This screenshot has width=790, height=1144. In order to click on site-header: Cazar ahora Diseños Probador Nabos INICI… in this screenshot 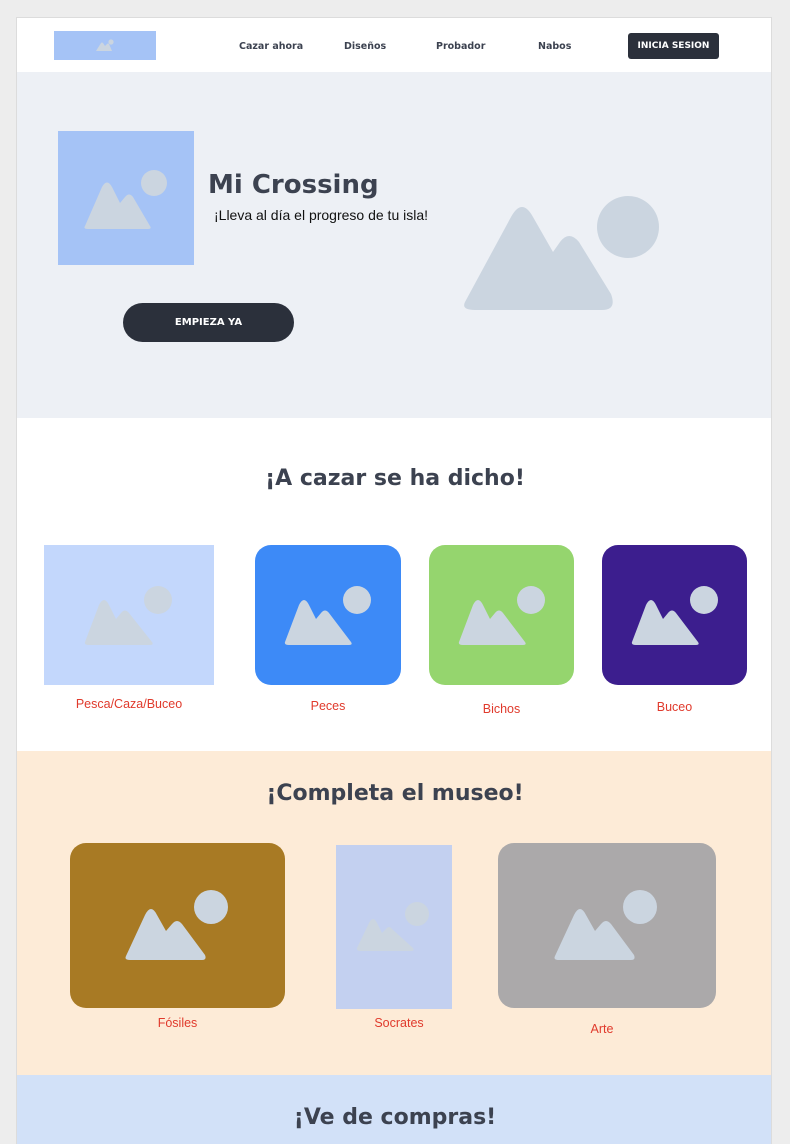, I will do `click(394, 45)`.